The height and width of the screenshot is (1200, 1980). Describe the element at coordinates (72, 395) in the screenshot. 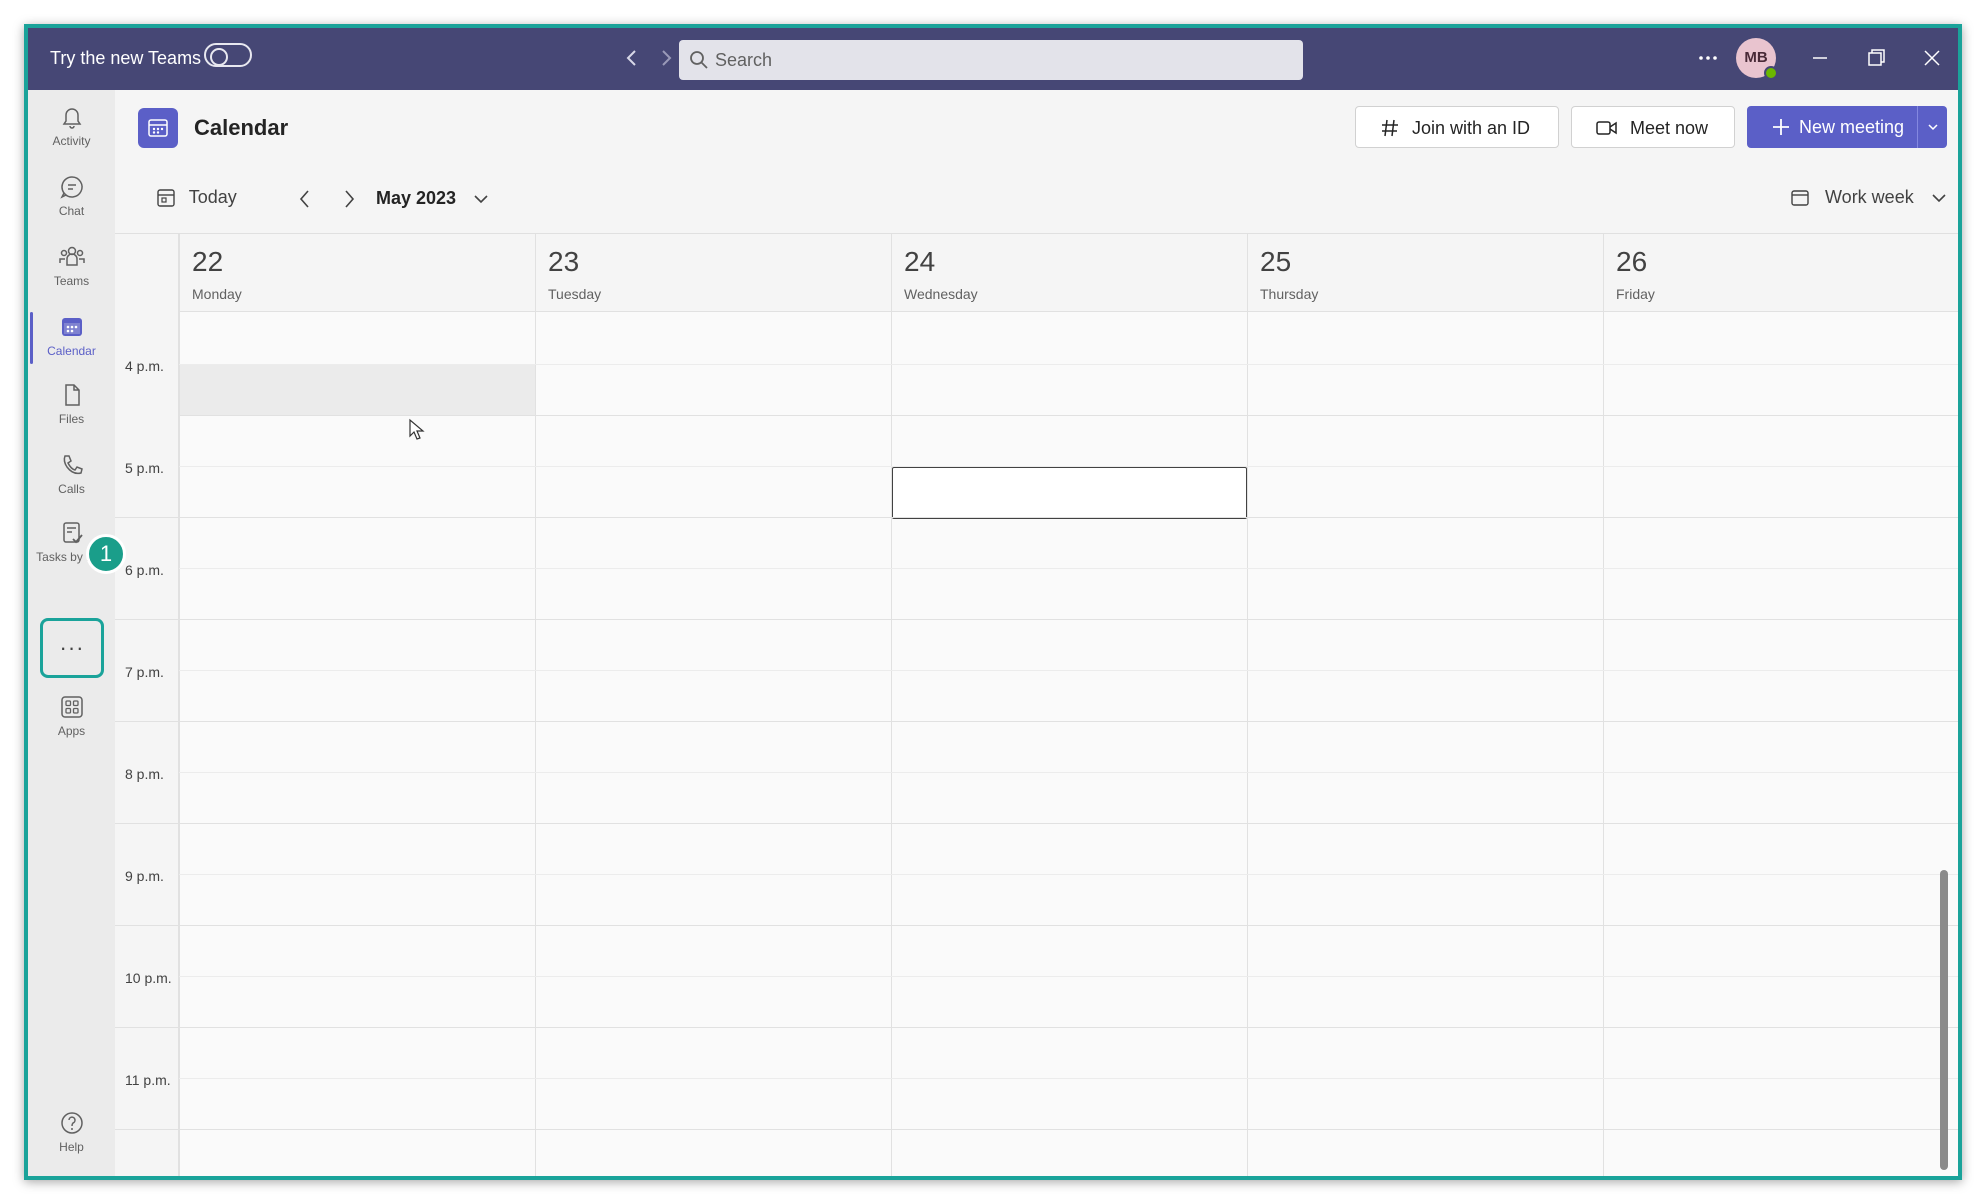

I see `file-icon` at that location.